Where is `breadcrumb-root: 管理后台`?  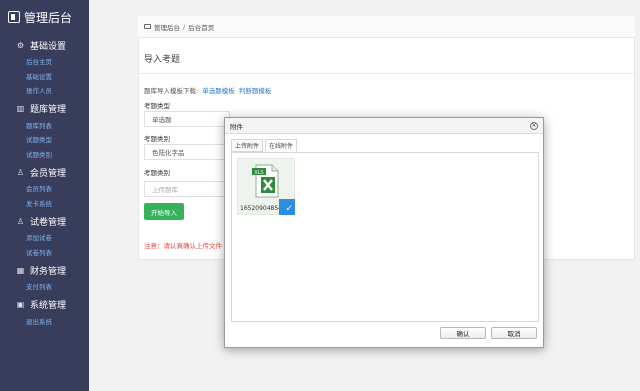
breadcrumb-root: 管理后台 is located at coordinates (167, 27).